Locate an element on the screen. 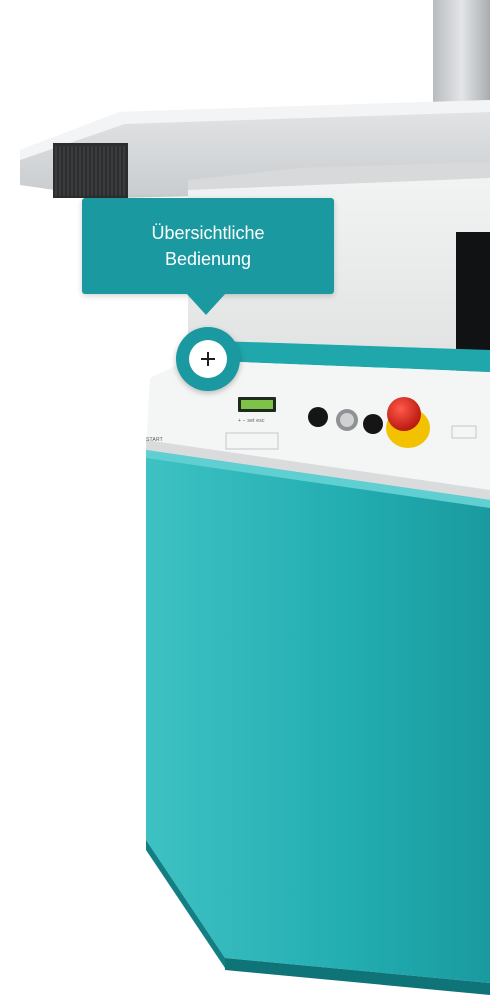 Image resolution: width=490 pixels, height=1003 pixels. display-keys-label: + − set esc is located at coordinates (251, 421).